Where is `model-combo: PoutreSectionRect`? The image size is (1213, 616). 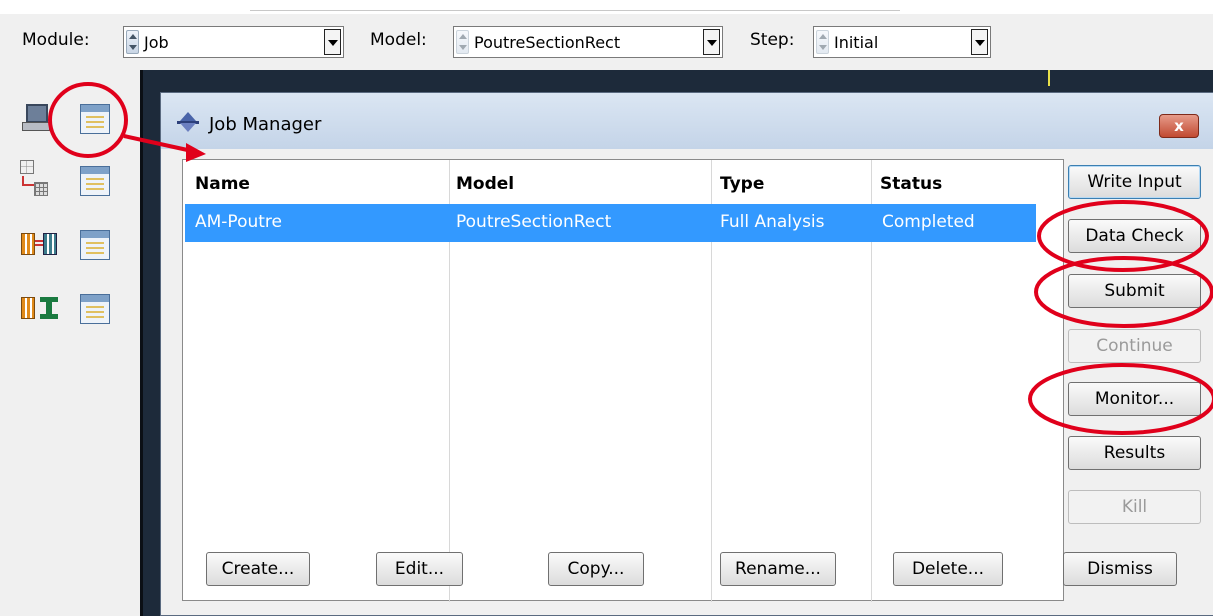
model-combo: PoutreSectionRect is located at coordinates (588, 42).